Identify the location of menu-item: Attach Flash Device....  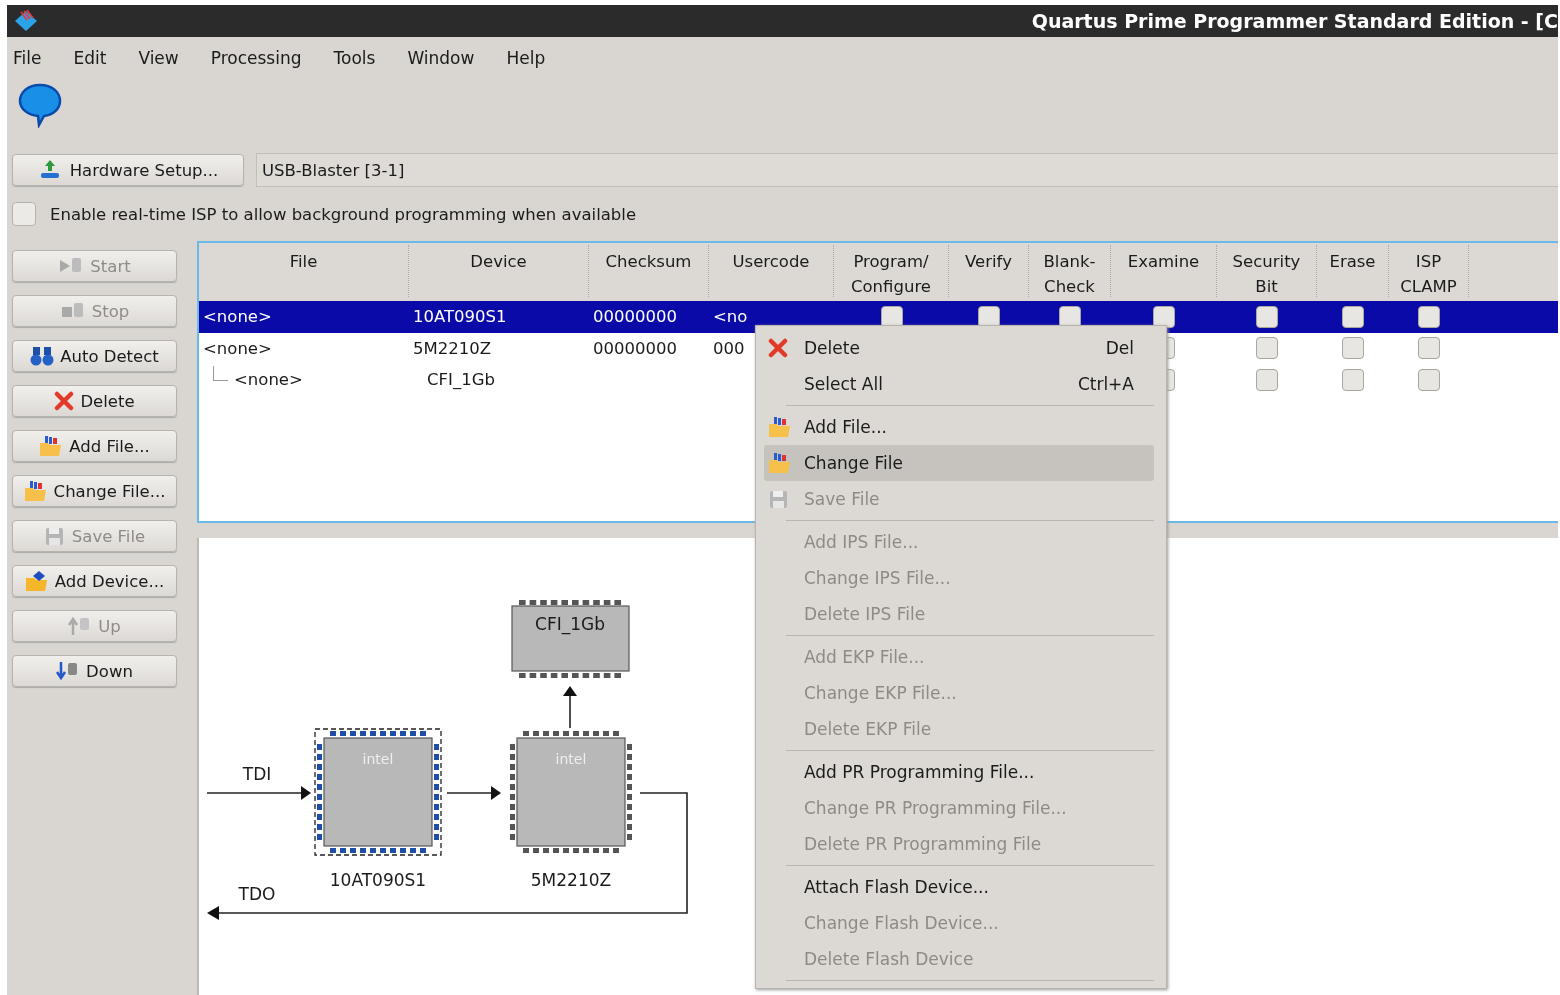
(959, 887).